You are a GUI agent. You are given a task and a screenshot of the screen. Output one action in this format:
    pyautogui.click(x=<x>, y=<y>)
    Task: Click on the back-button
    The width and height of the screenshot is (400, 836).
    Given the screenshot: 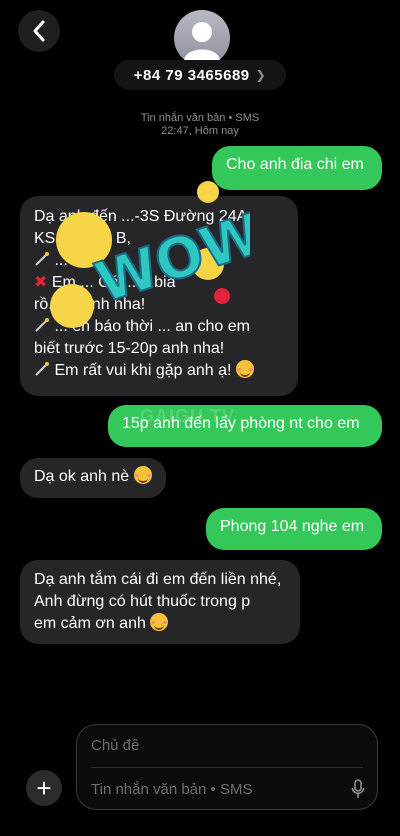 What is the action you would take?
    pyautogui.click(x=39, y=31)
    